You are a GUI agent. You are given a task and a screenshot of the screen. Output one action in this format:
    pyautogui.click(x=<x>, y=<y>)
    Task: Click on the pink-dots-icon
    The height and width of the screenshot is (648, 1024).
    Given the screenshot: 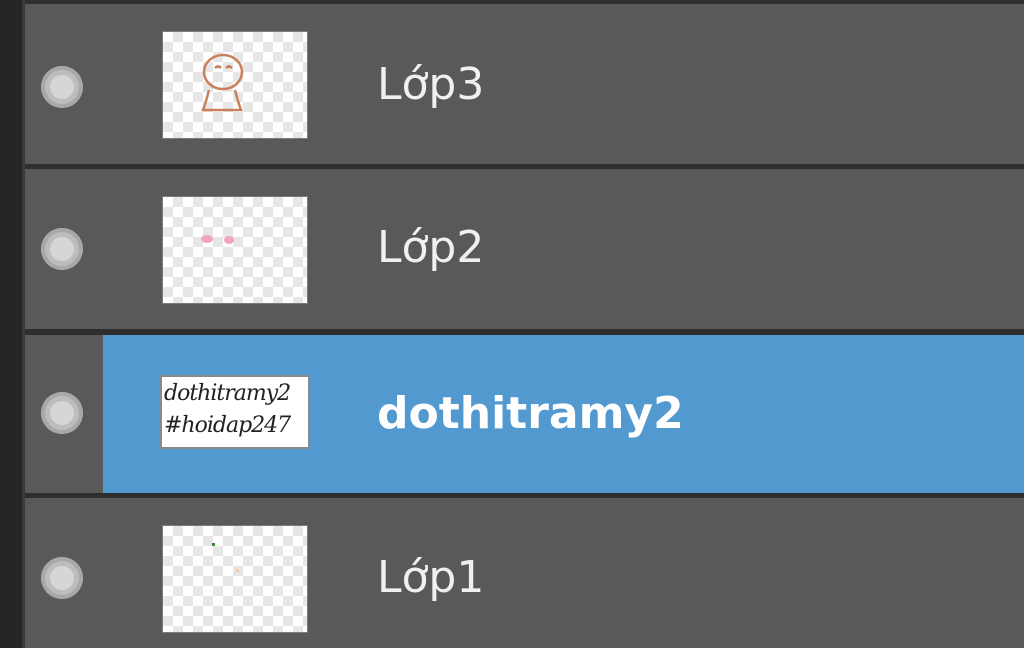 What is the action you would take?
    pyautogui.click(x=217, y=239)
    